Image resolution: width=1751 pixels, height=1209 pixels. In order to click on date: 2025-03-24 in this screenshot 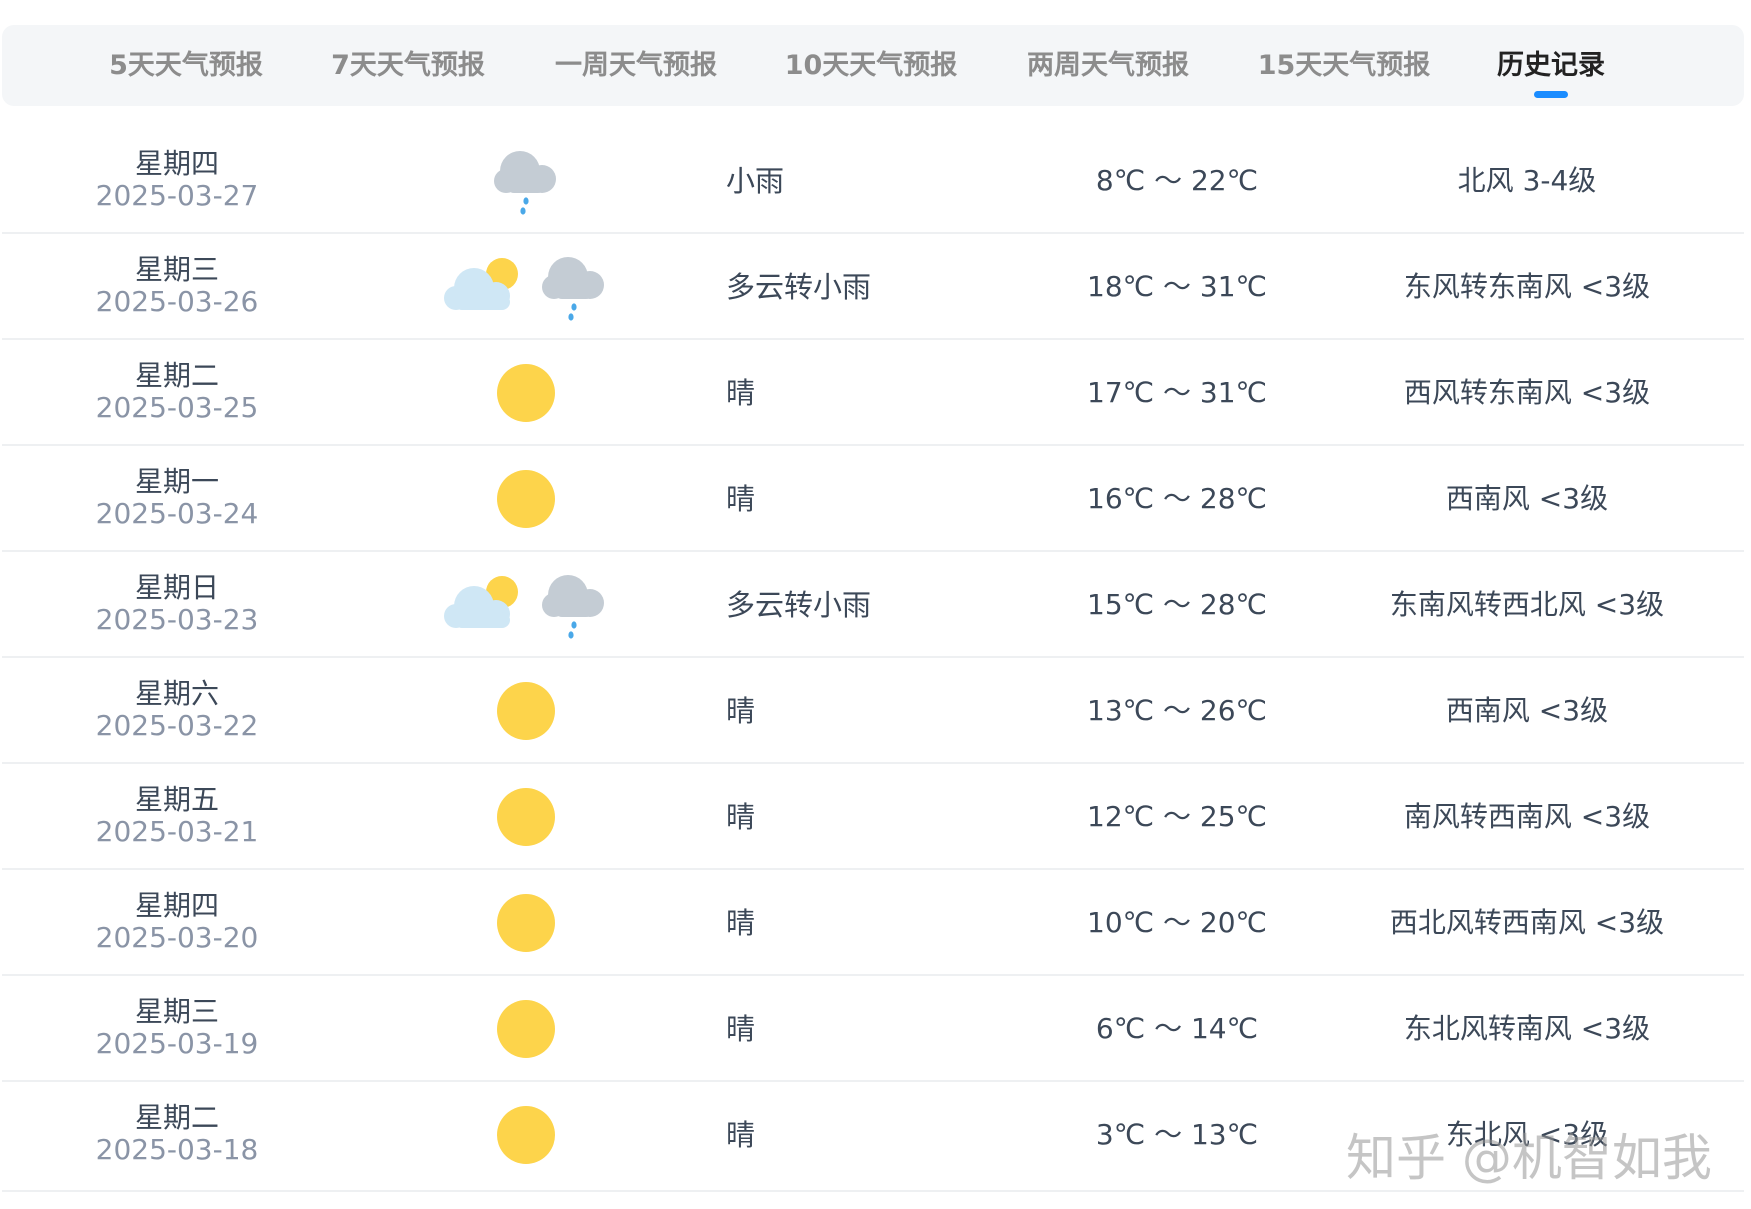, I will do `click(177, 513)`.